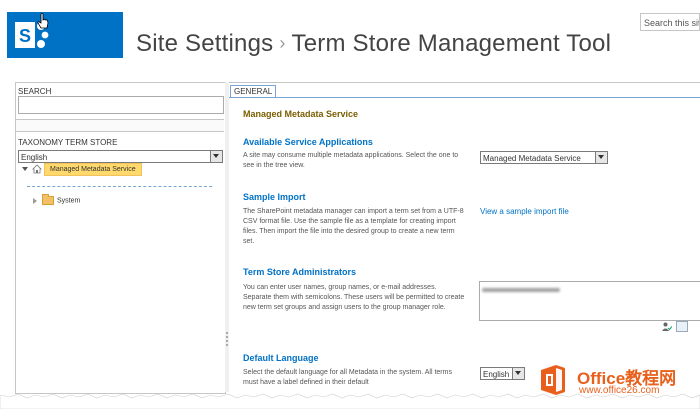 The image size is (700, 409). Describe the element at coordinates (204, 43) in the screenshot. I see `breadcrumb-site-settings: Site Settings` at that location.